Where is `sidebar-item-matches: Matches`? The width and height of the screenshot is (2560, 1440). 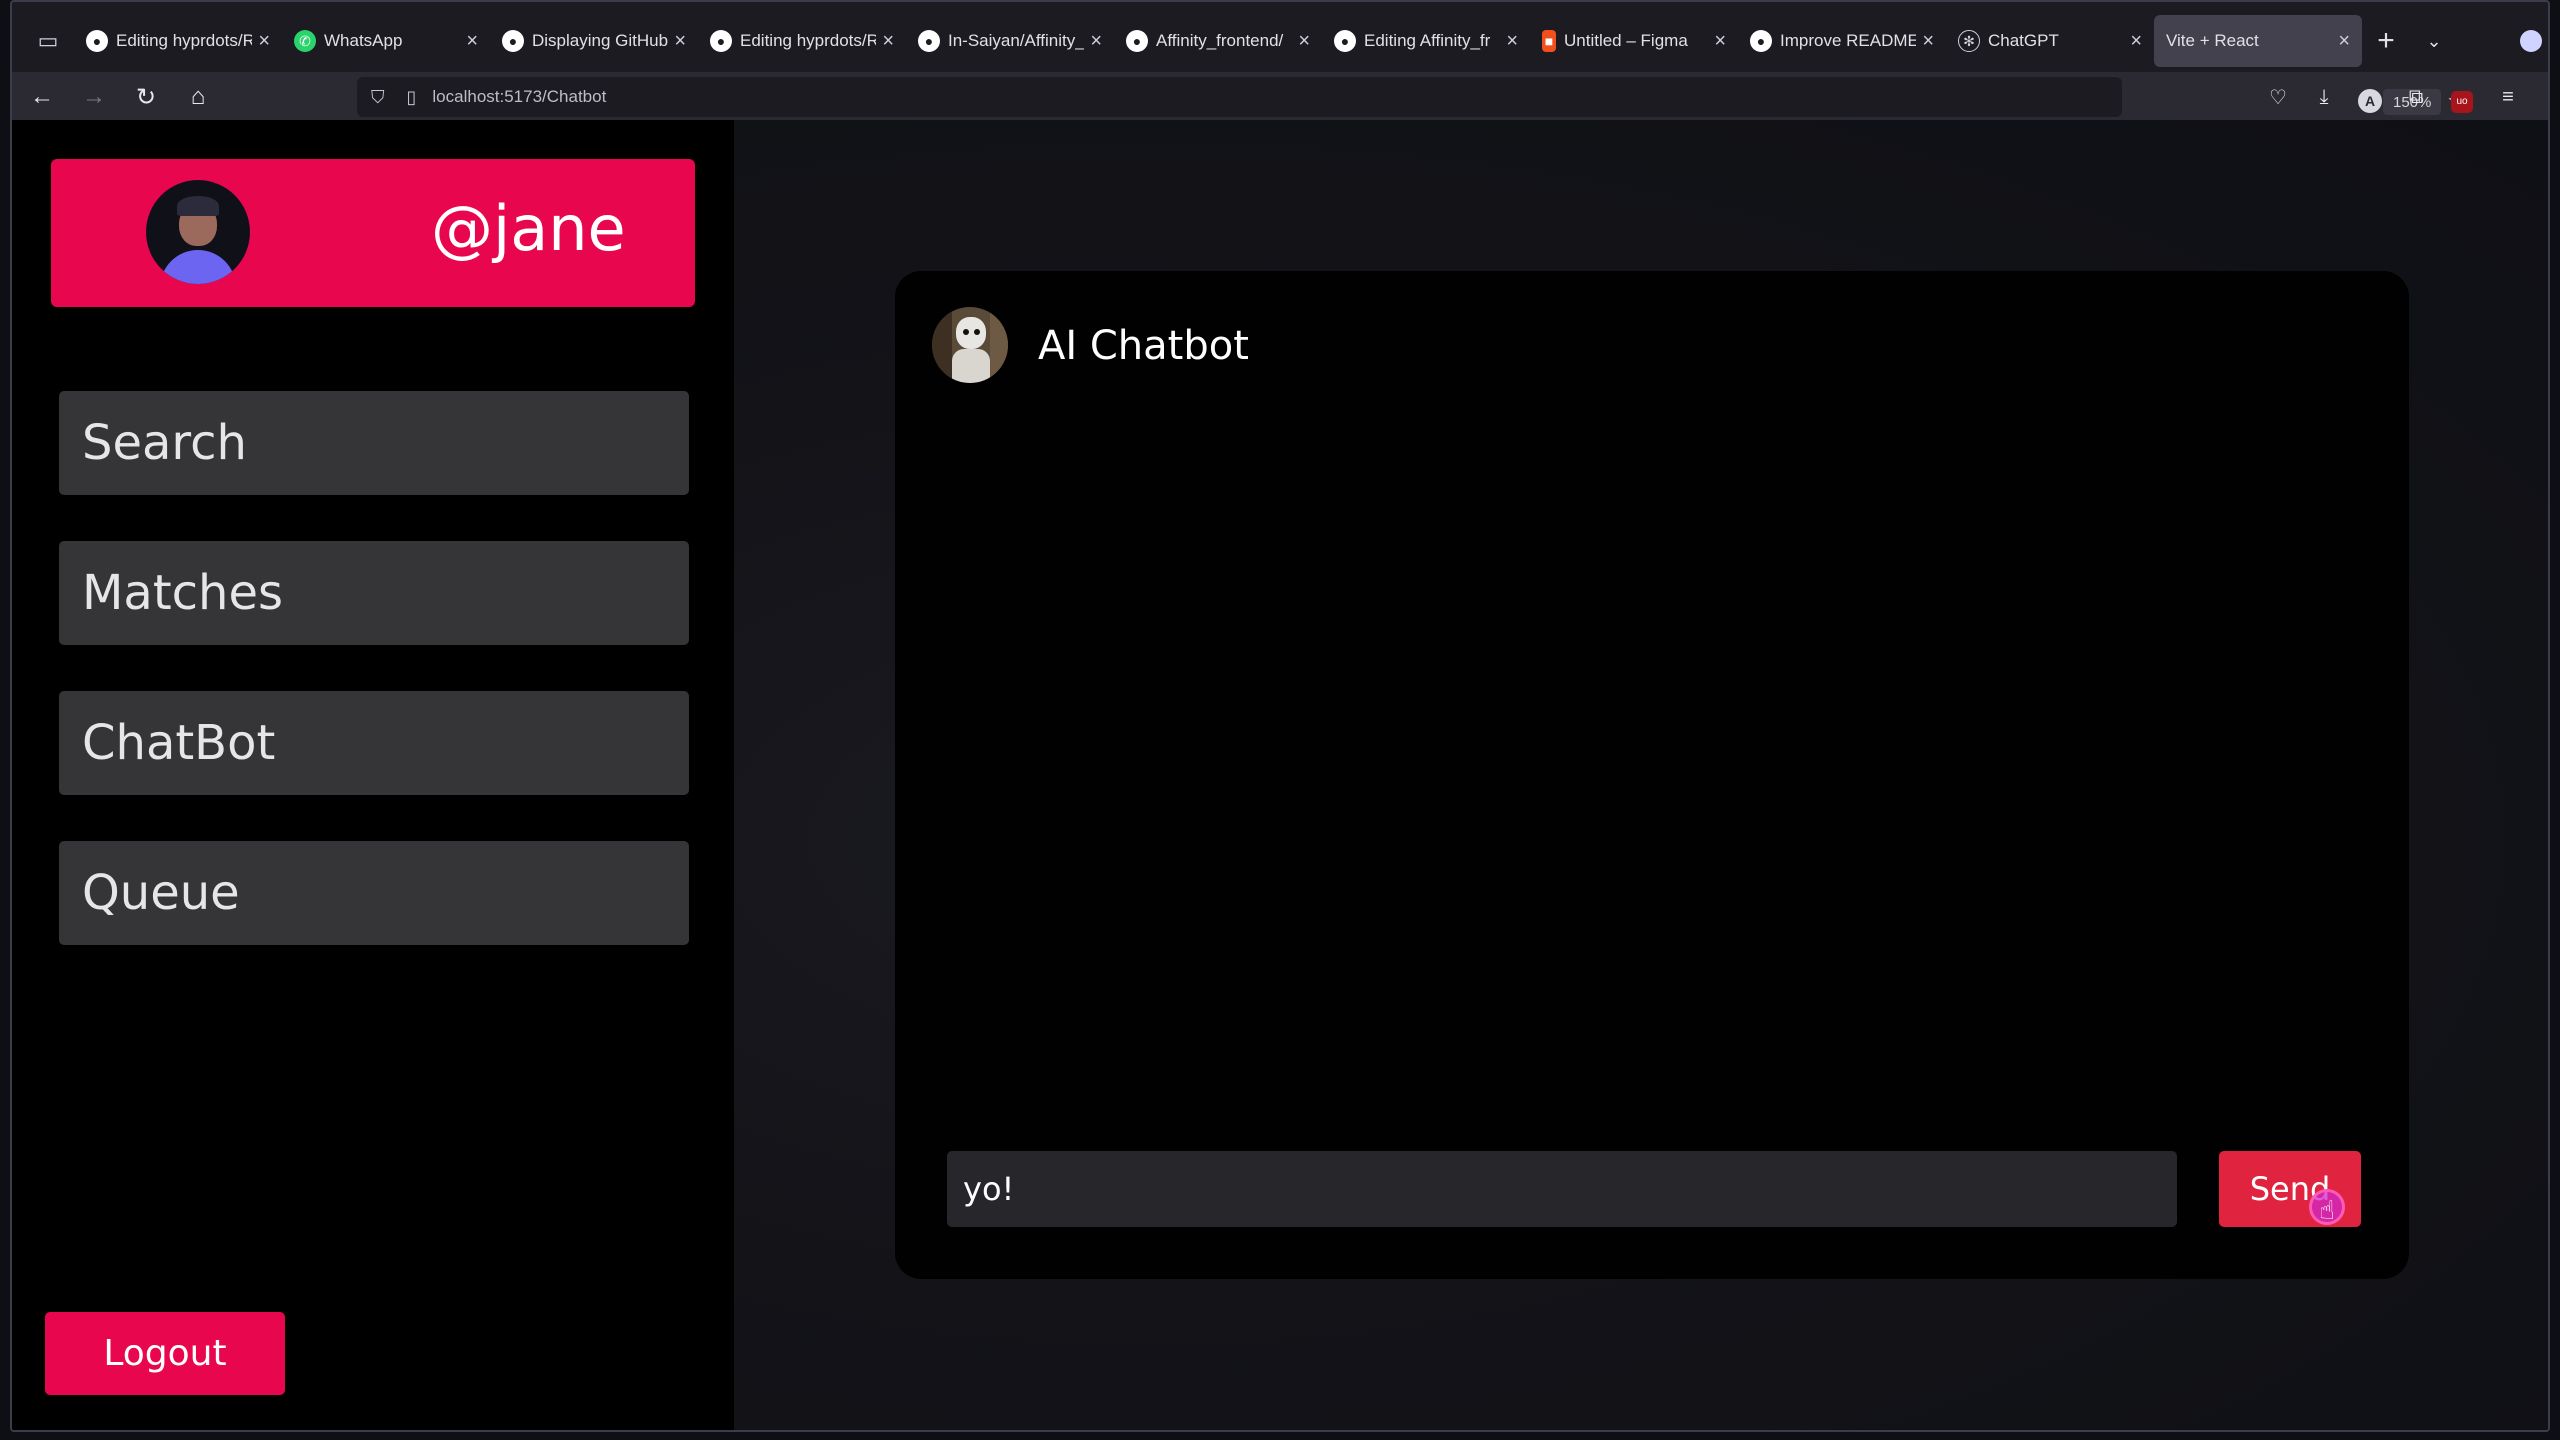
sidebar-item-matches: Matches is located at coordinates (374, 593).